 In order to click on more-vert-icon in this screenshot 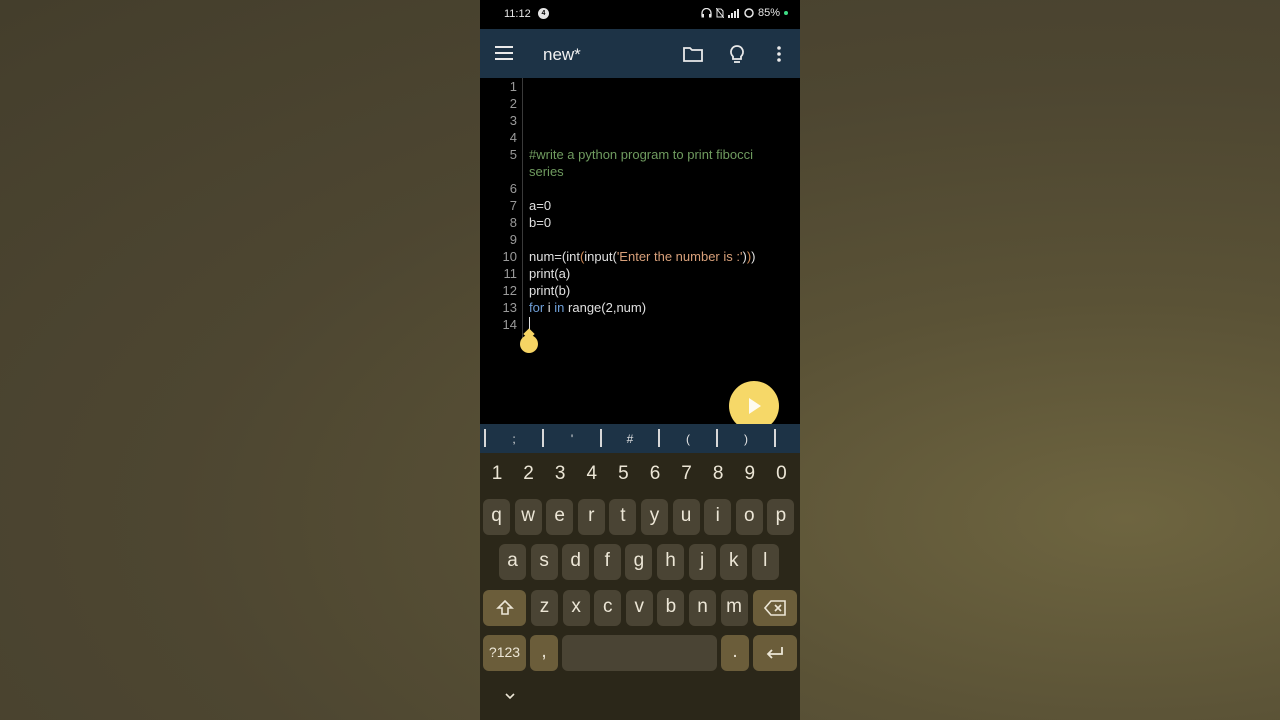, I will do `click(779, 54)`.